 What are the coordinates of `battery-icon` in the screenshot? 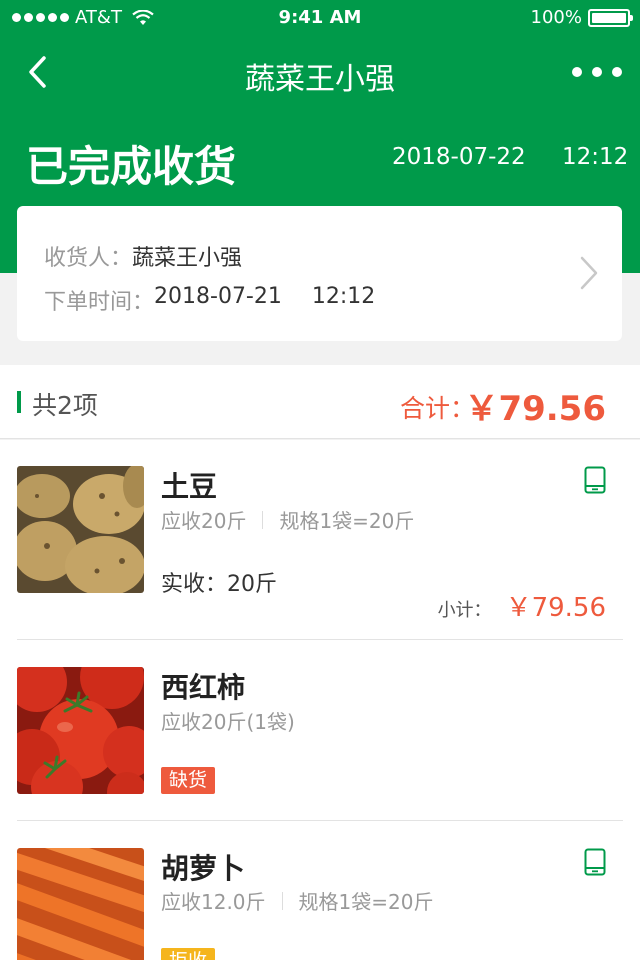 It's located at (610, 17).